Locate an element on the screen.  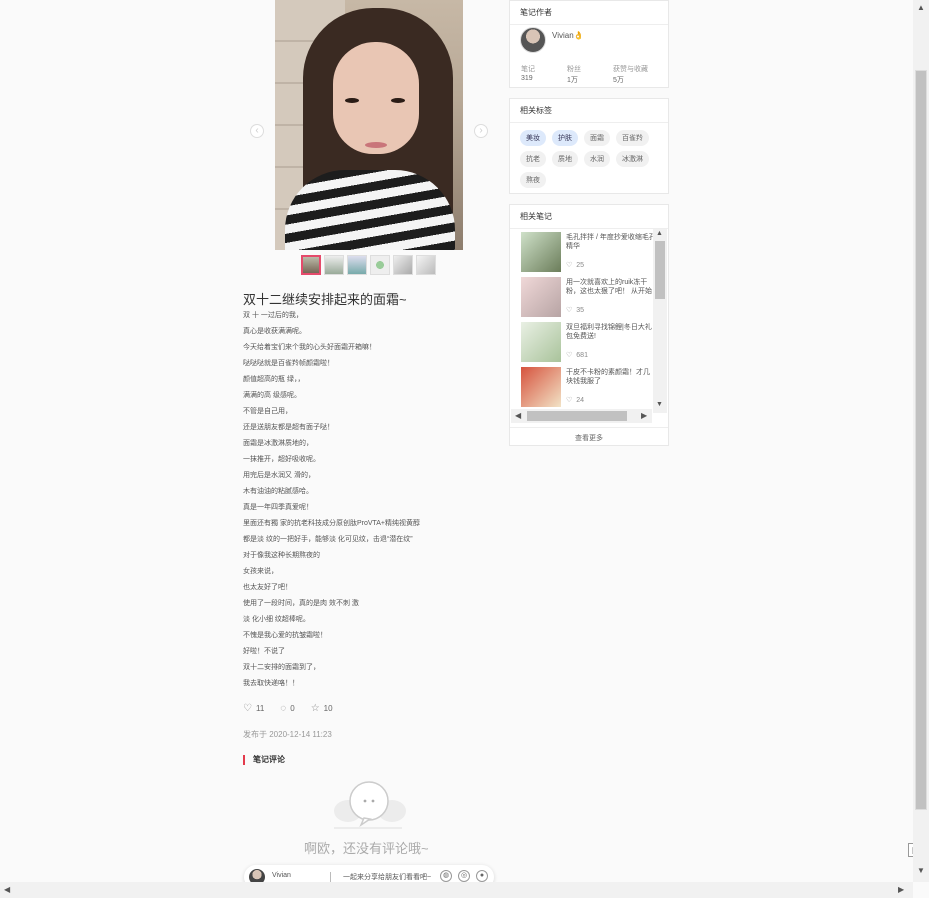
related-title: 双旦福利寻找锦鲤|冬日大礼包免费送! is located at coordinates (609, 332).